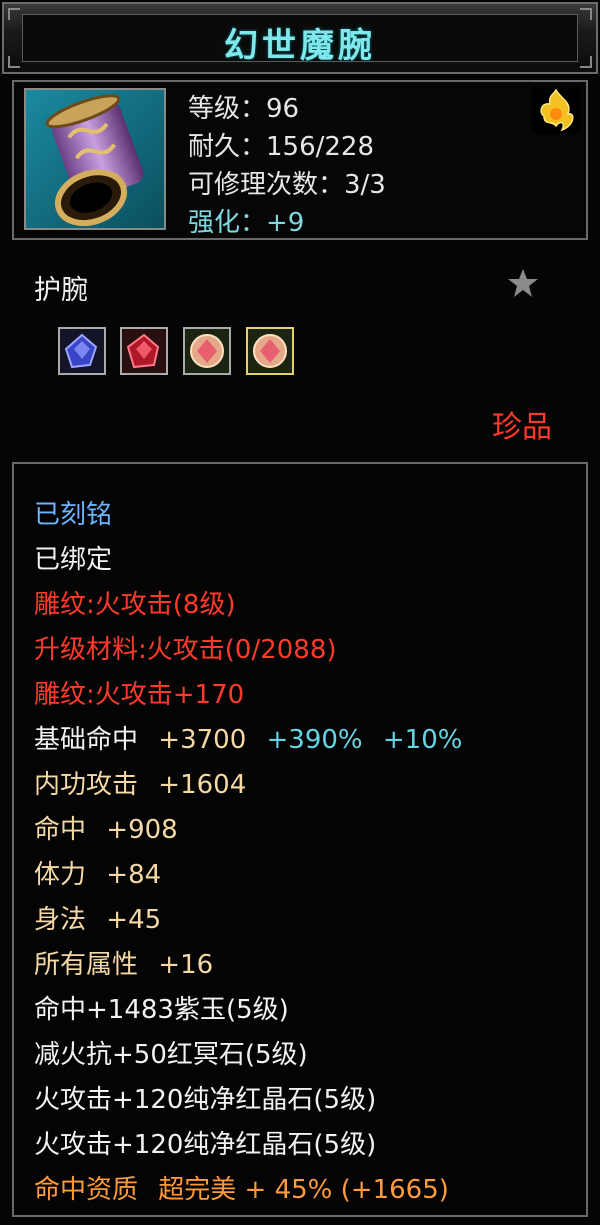 This screenshot has width=600, height=1225. I want to click on gem-bonus-line: 减火抗+50红冥石(5级), so click(171, 1055).